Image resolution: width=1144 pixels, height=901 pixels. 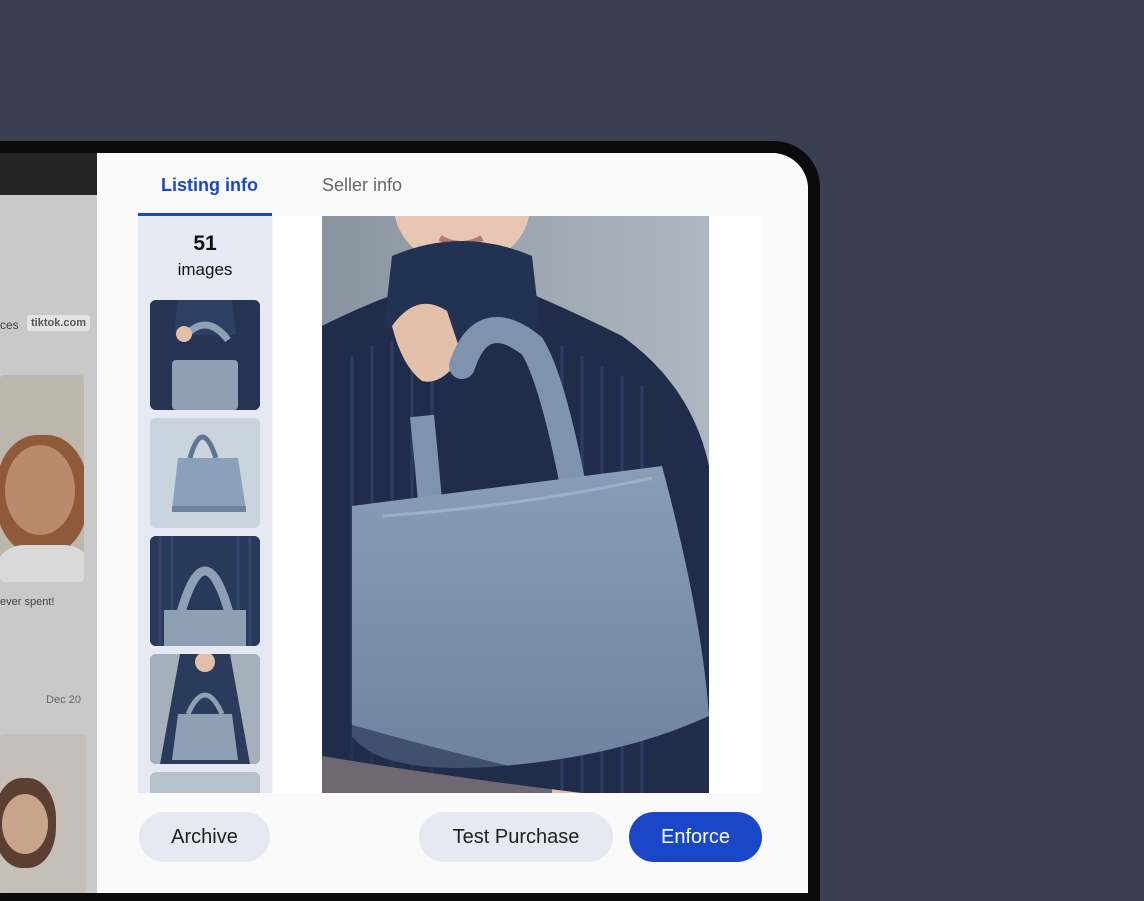 What do you see at coordinates (450, 184) in the screenshot?
I see `tab-bar: Listing info Seller info` at bounding box center [450, 184].